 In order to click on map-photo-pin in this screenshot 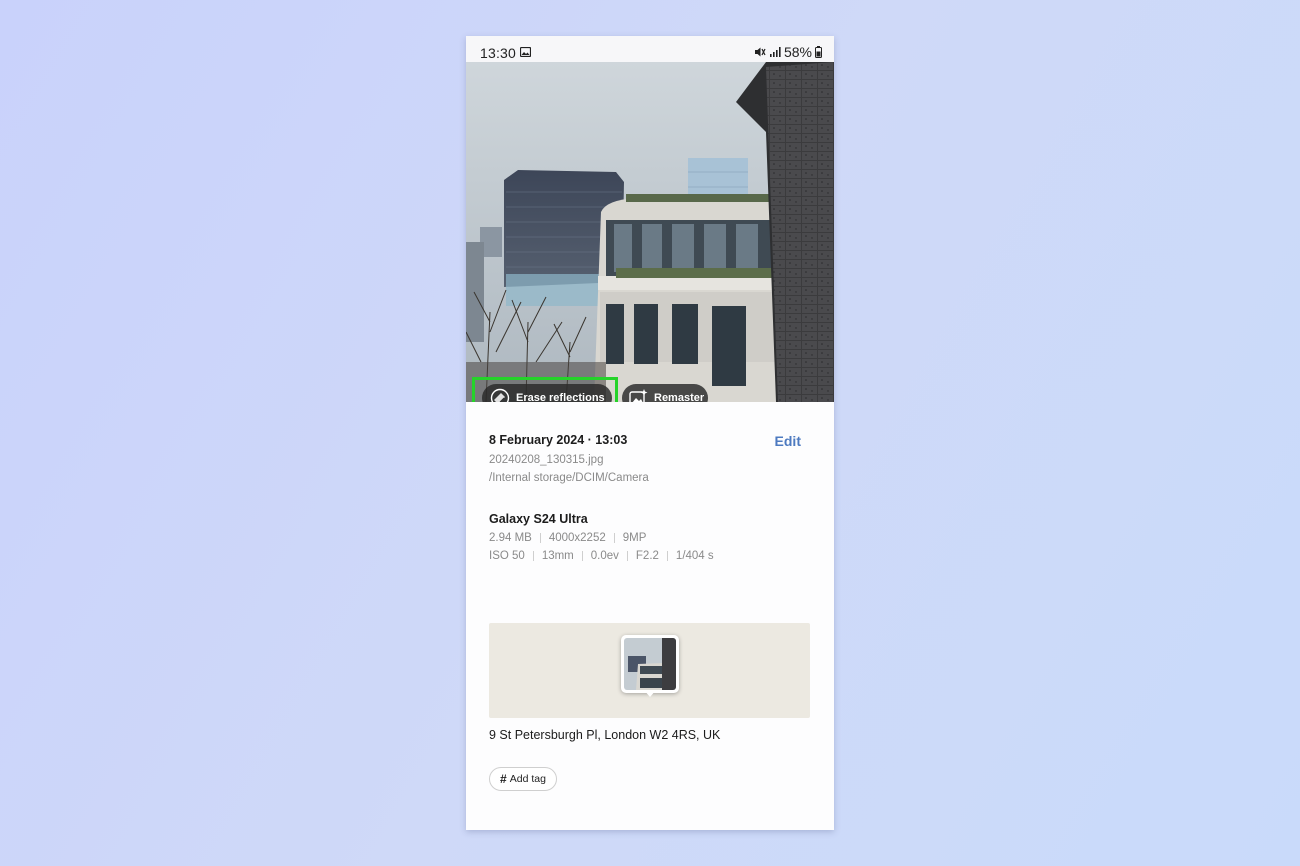, I will do `click(650, 666)`.